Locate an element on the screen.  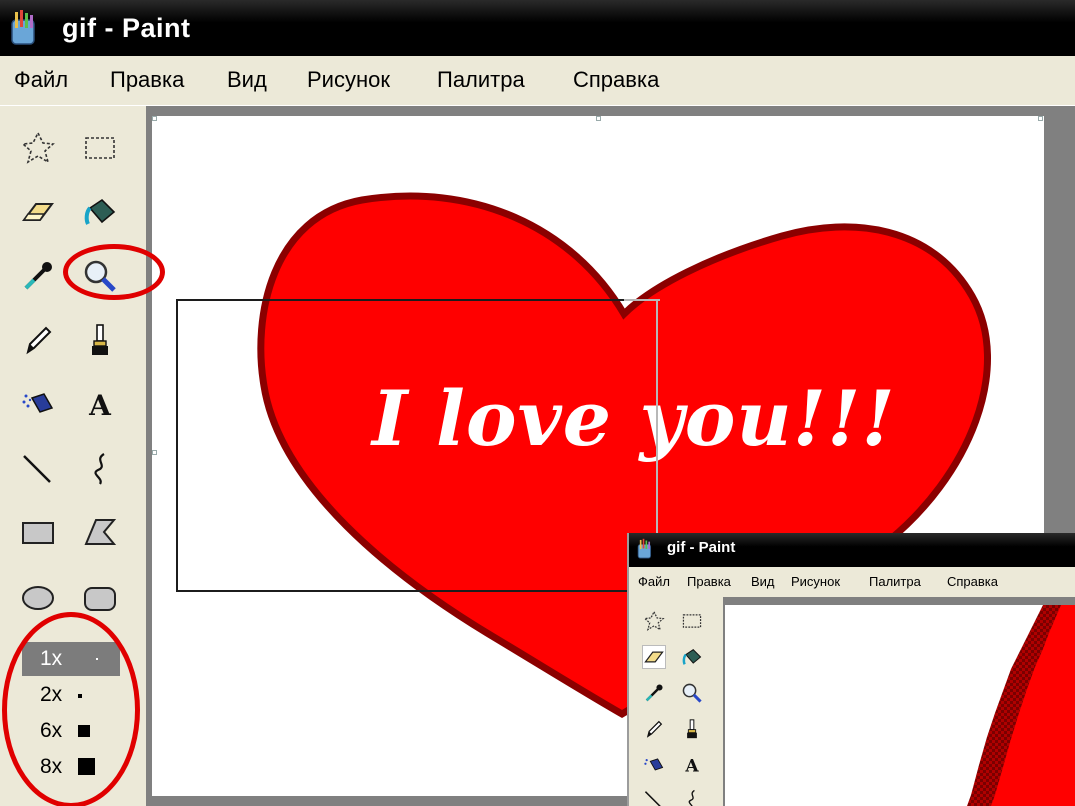
inset-tool-box: A is located at coordinates (676, 701).